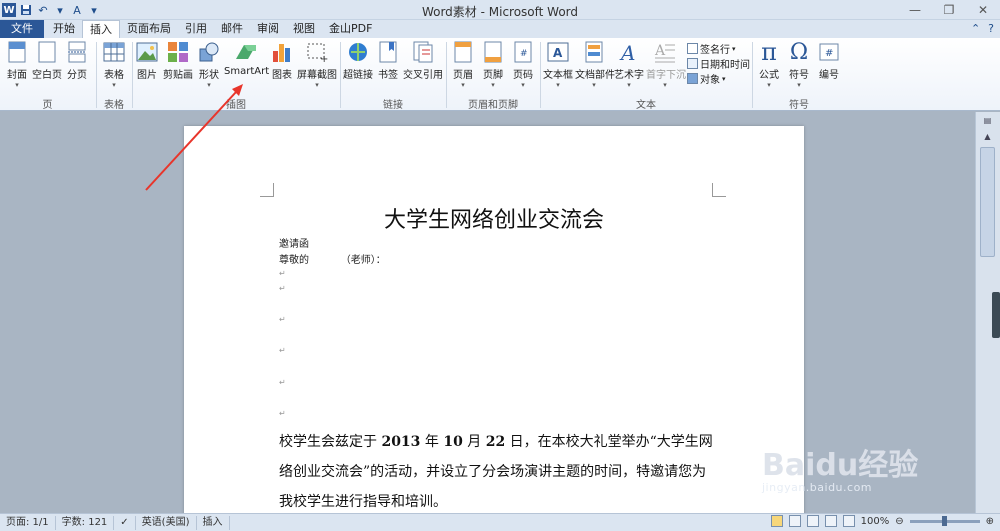  Describe the element at coordinates (213, 522) in the screenshot. I see `status-insert-mode: 插入` at that location.